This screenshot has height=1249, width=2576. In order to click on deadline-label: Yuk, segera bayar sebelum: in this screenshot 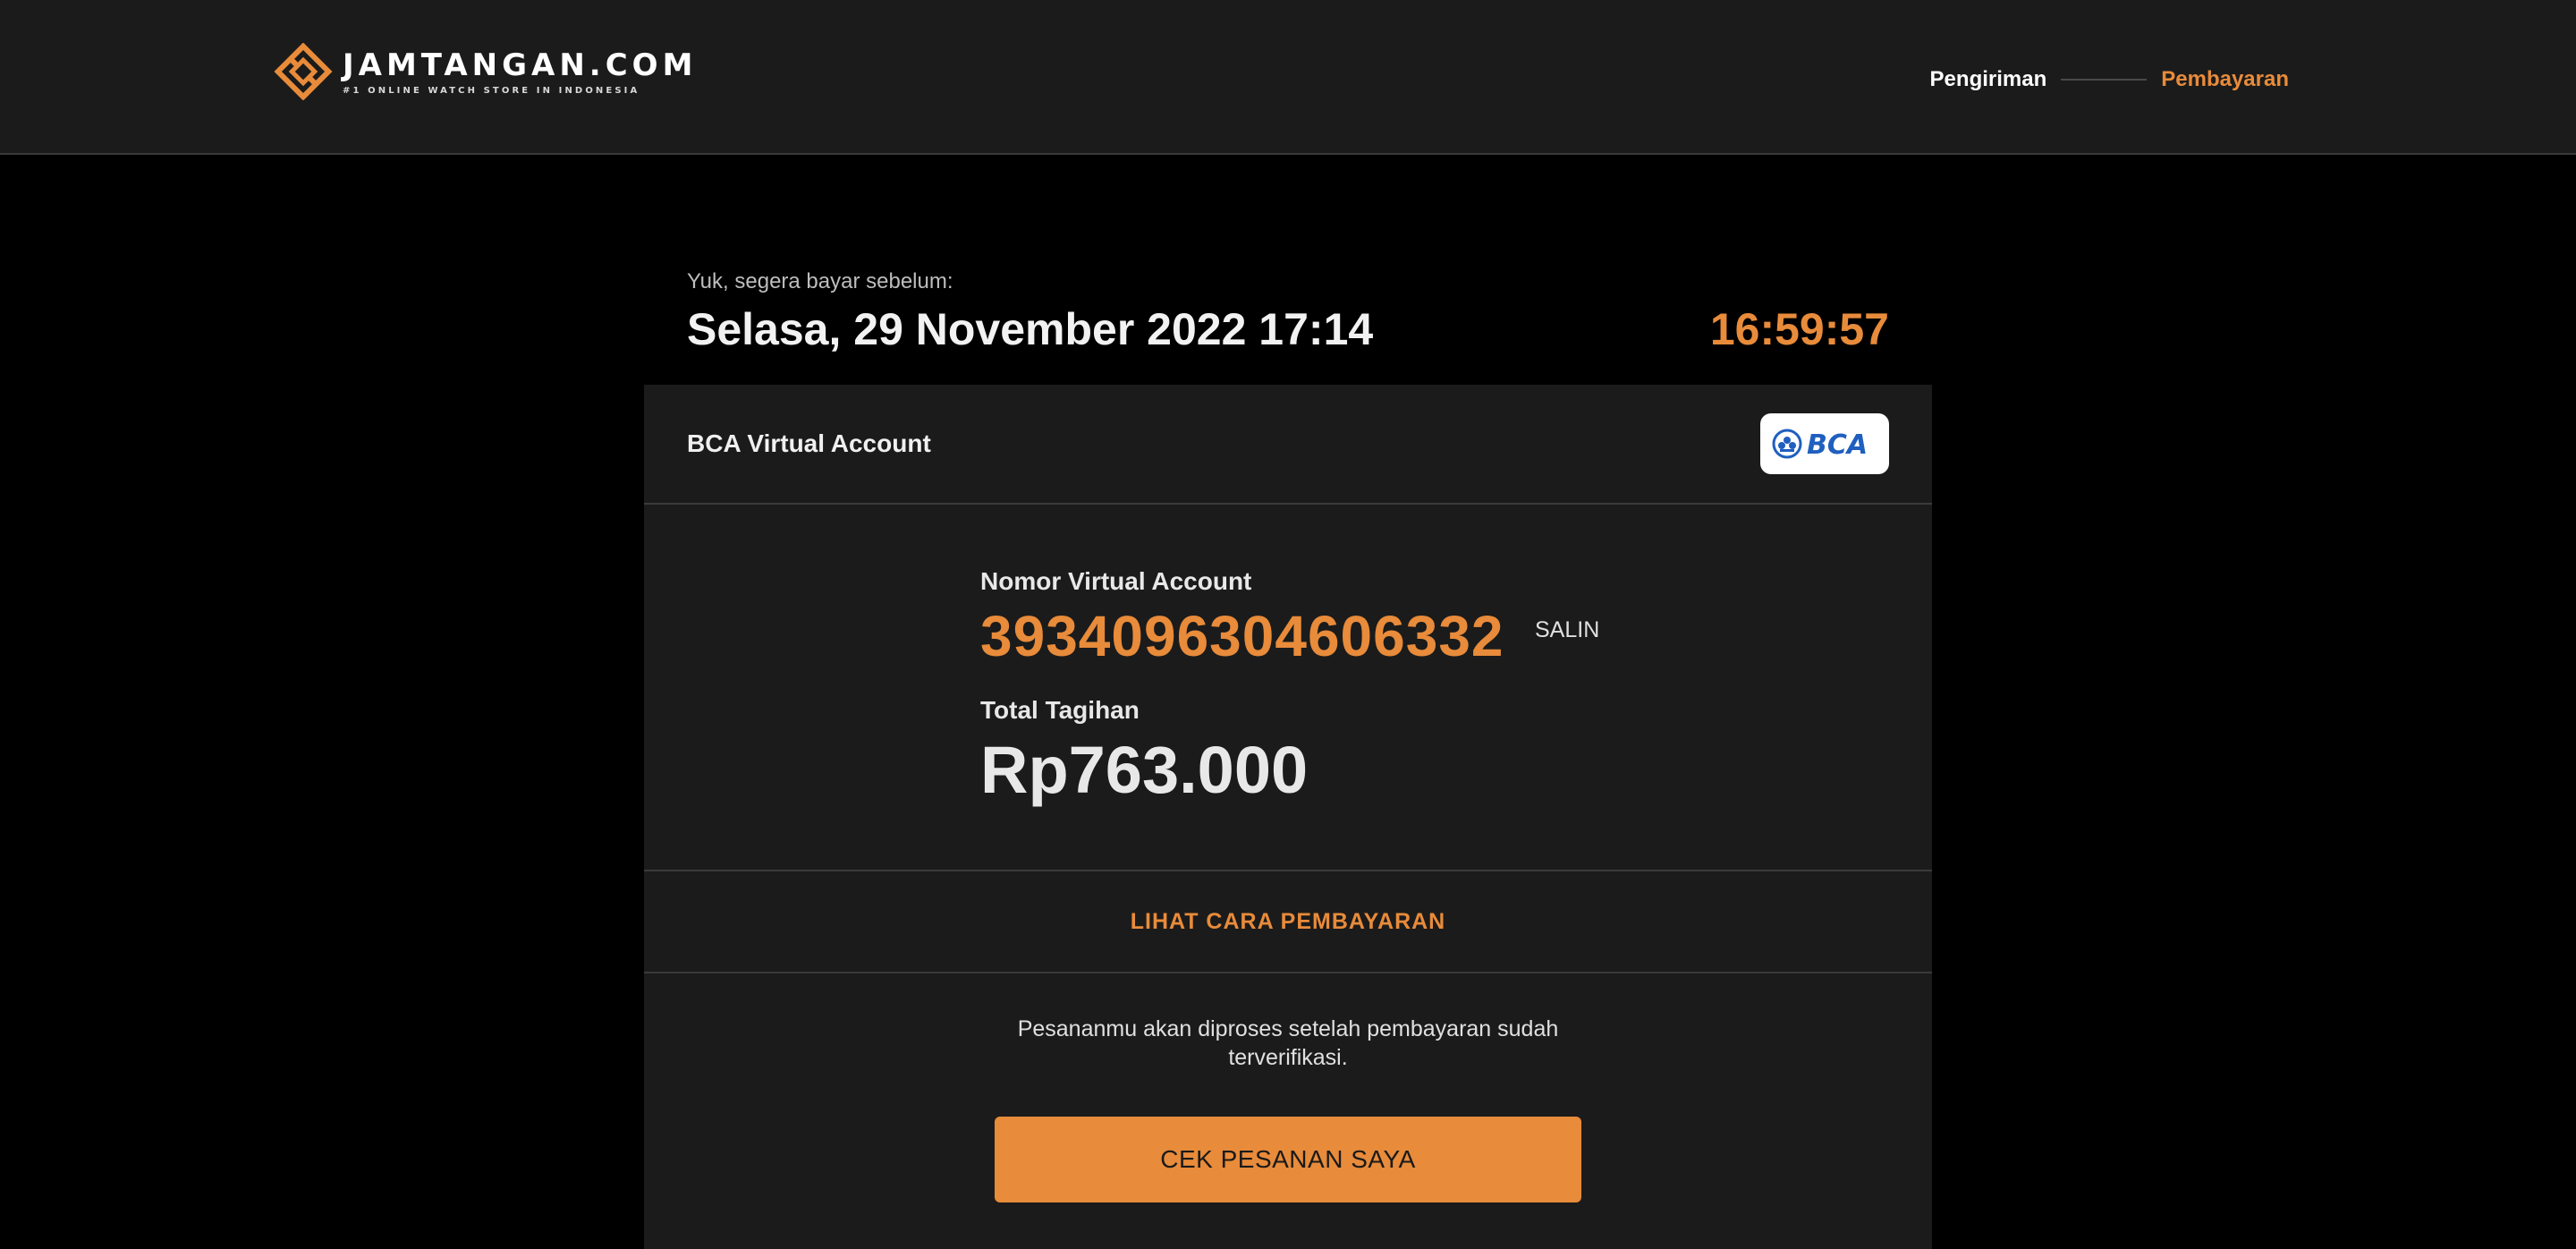, I will do `click(820, 281)`.